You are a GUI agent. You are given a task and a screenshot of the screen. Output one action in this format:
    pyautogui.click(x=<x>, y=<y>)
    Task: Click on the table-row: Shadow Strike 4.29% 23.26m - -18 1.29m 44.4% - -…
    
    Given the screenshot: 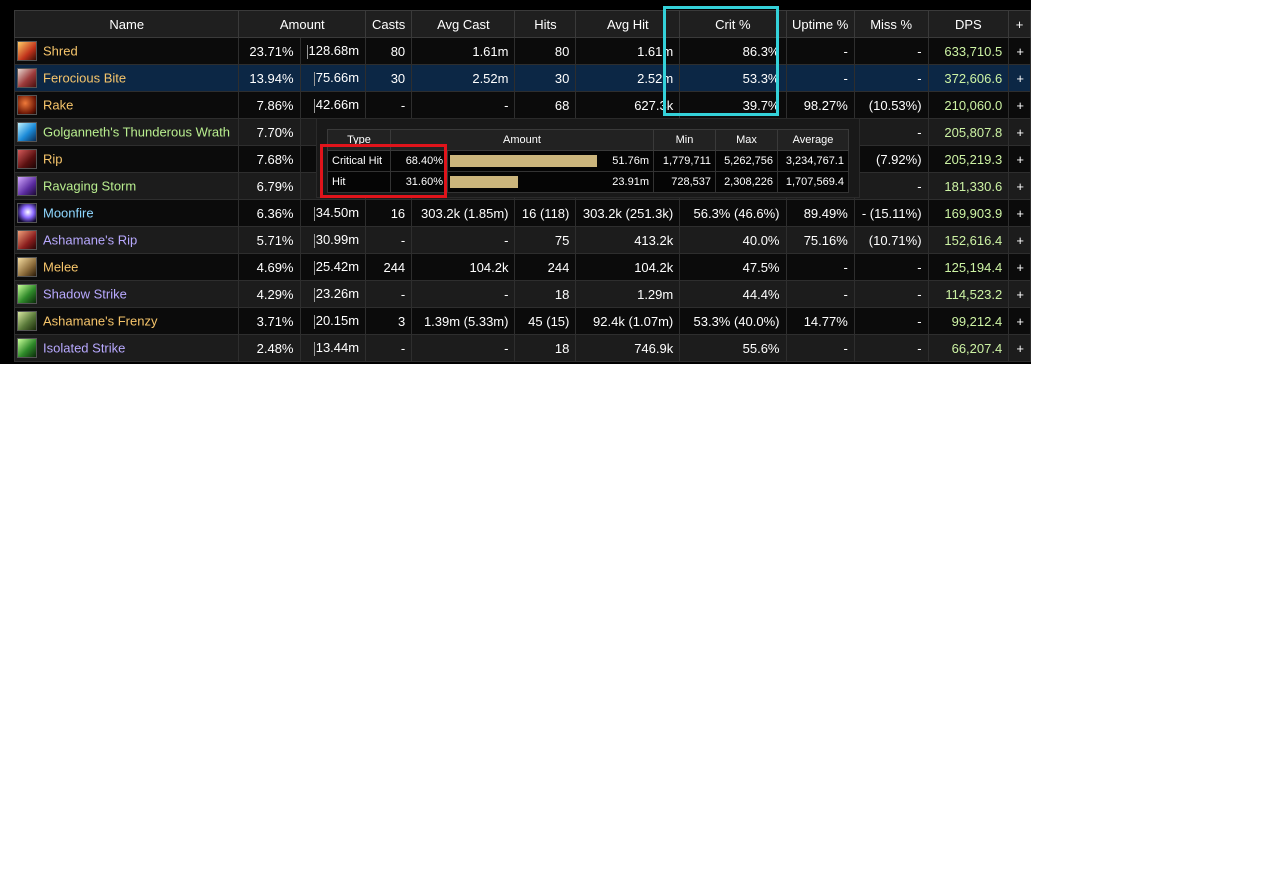 What is the action you would take?
    pyautogui.click(x=522, y=294)
    